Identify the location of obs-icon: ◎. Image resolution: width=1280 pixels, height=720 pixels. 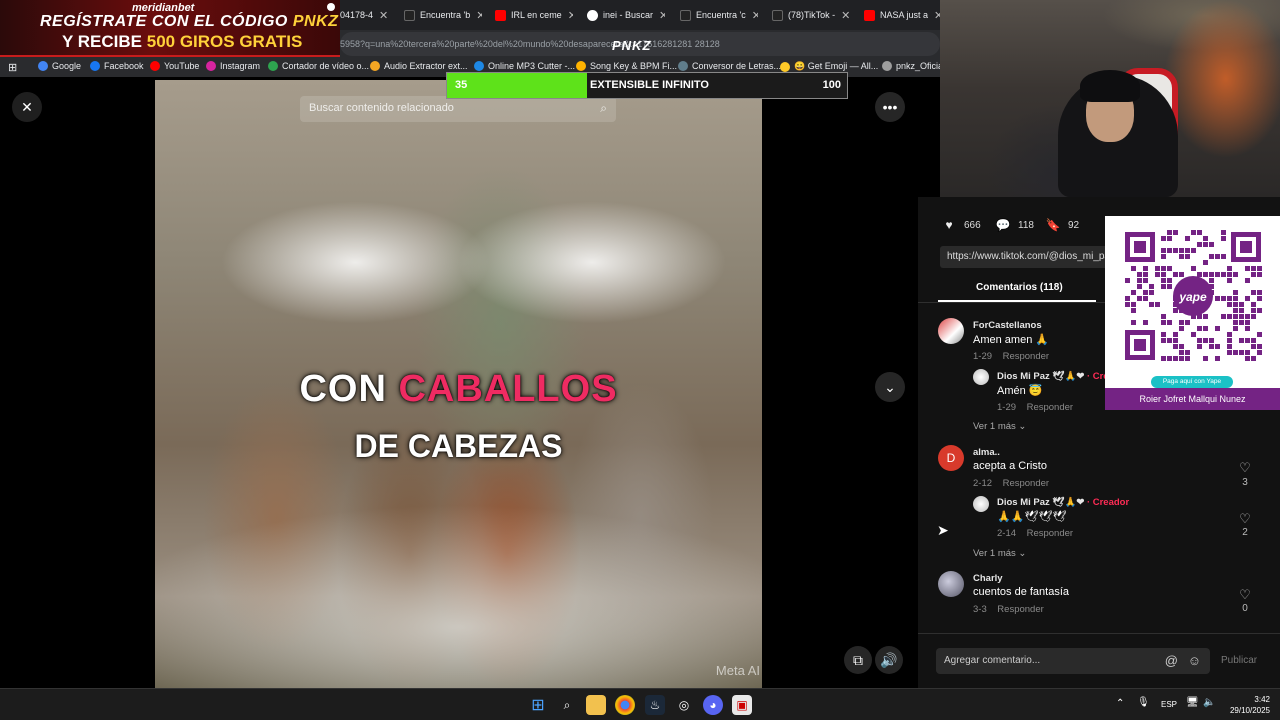
(684, 705).